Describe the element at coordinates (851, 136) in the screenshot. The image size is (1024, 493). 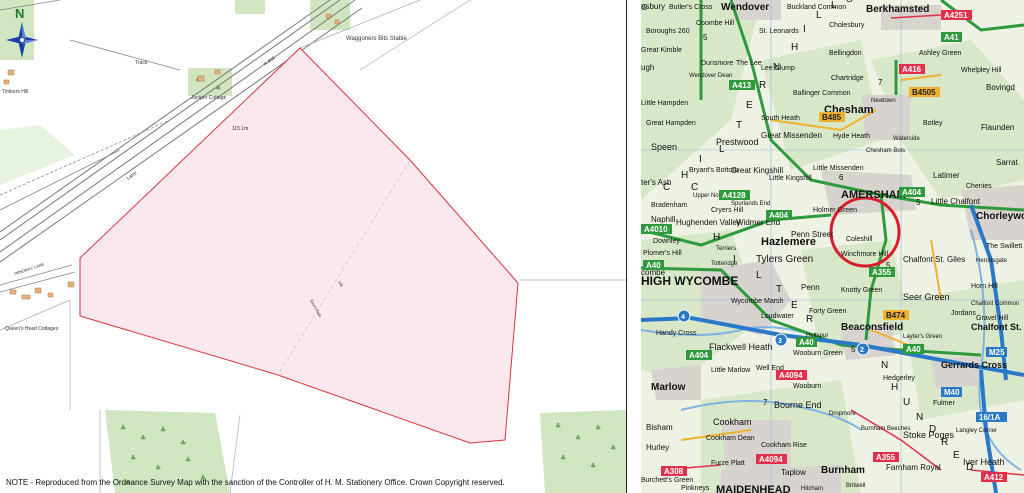
I see `place-label-hyde-heath: Hyde Heath` at that location.